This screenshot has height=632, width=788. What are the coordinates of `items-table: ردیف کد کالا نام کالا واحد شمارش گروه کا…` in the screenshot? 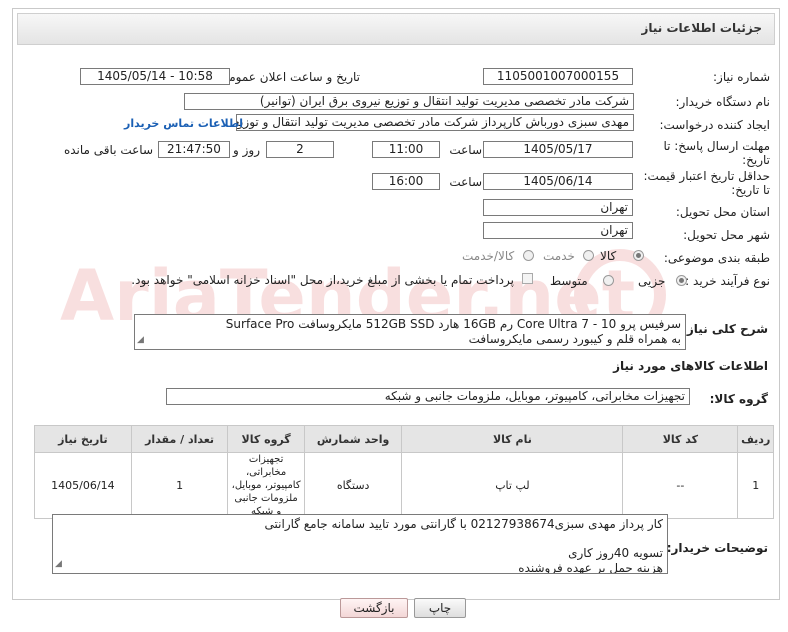 It's located at (404, 472).